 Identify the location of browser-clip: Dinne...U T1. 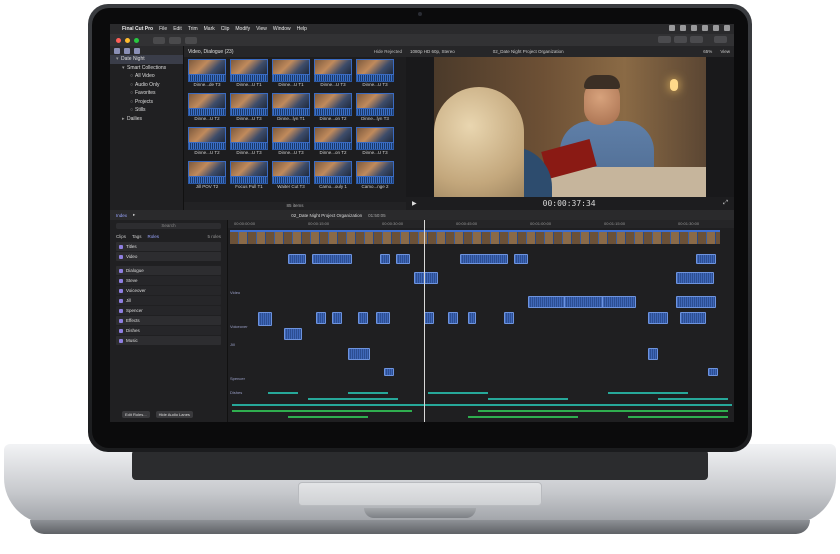
(249, 74).